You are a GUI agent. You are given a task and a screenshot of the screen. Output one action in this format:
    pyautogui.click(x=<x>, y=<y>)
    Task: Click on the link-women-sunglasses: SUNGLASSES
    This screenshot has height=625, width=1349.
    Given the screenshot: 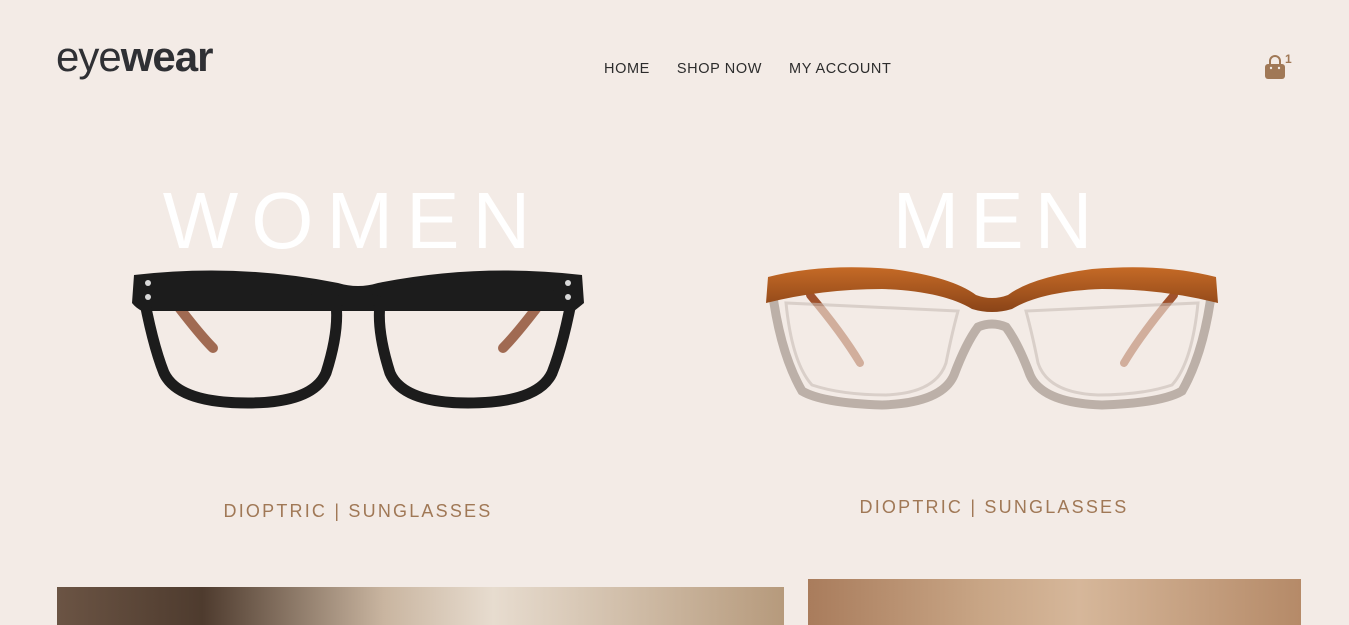 What is the action you would take?
    pyautogui.click(x=420, y=511)
    